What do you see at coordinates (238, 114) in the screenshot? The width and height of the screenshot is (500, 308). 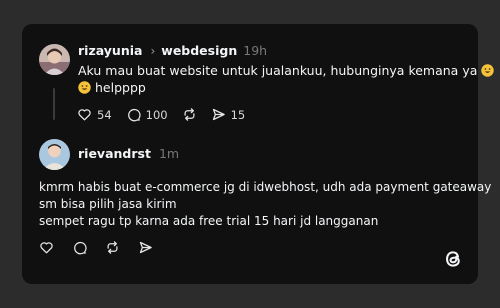 I see `share-count: 15` at bounding box center [238, 114].